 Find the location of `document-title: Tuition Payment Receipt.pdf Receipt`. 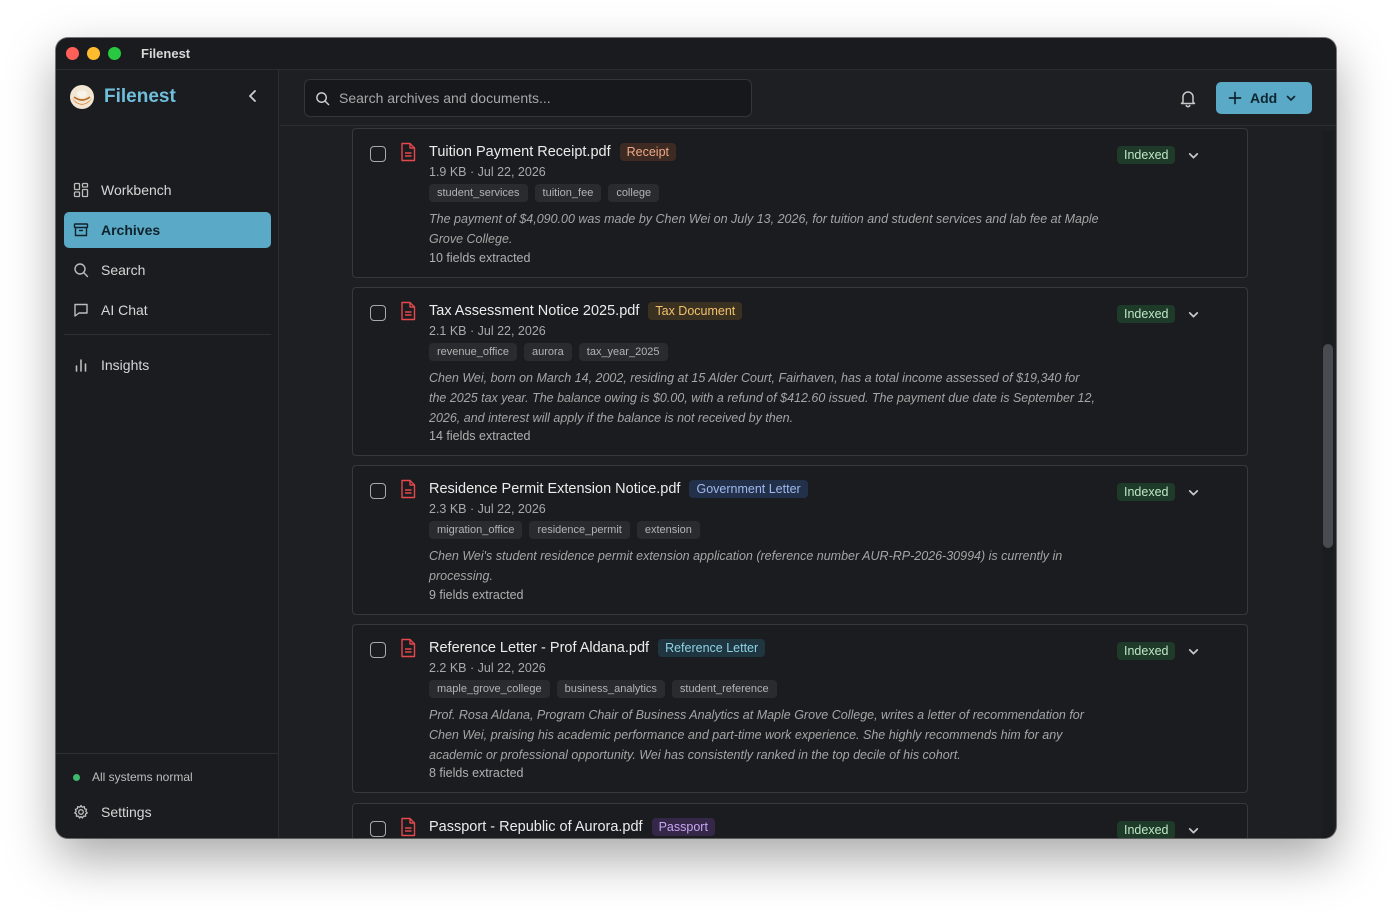

document-title: Tuition Payment Receipt.pdf Receipt is located at coordinates (553, 152).